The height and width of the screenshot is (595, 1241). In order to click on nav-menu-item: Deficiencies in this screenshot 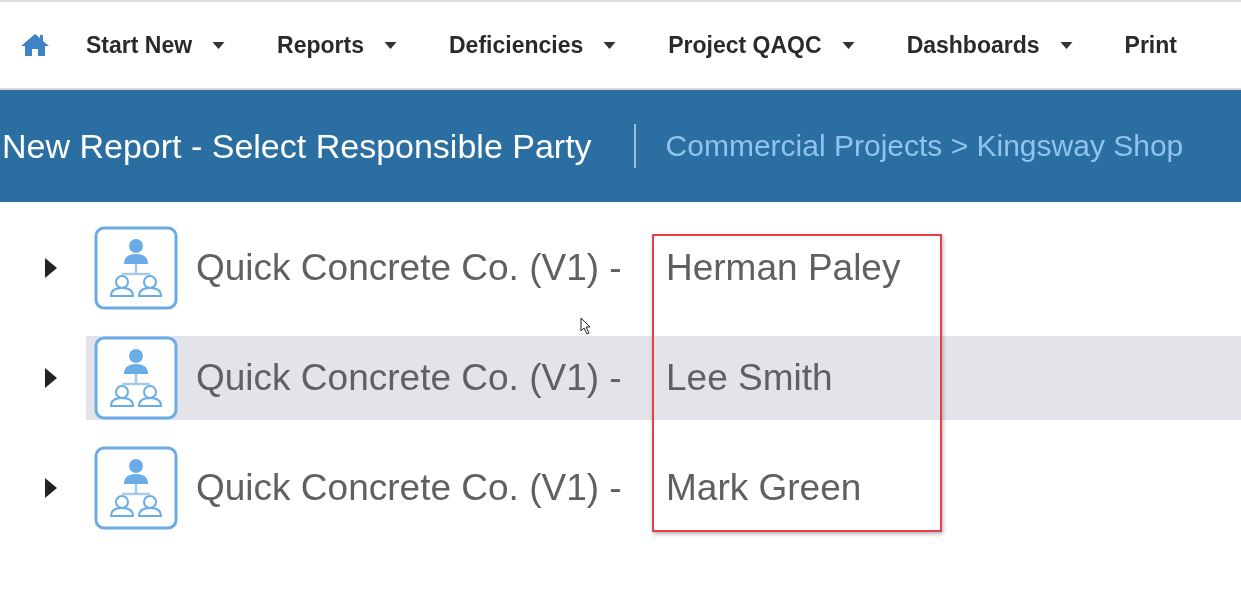, I will do `click(533, 45)`.